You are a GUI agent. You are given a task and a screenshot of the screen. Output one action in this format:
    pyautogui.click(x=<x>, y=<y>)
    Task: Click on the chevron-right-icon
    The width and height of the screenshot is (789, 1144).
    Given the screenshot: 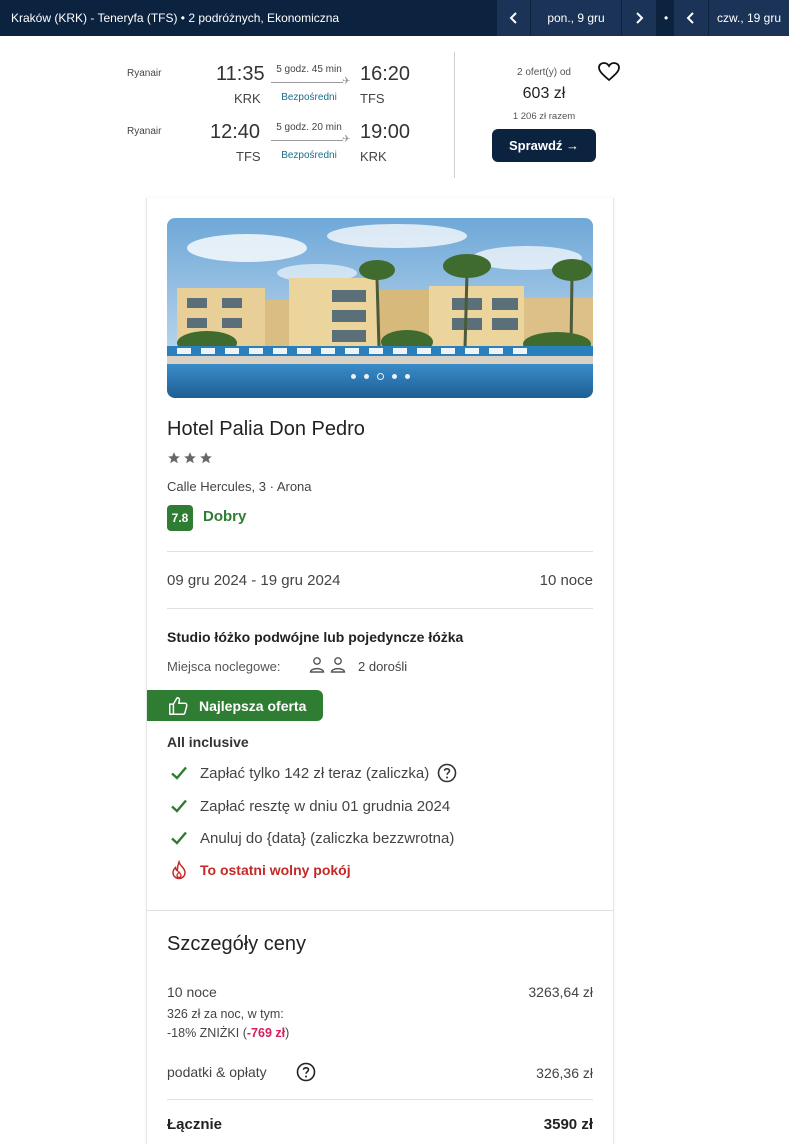 What is the action you would take?
    pyautogui.click(x=640, y=18)
    